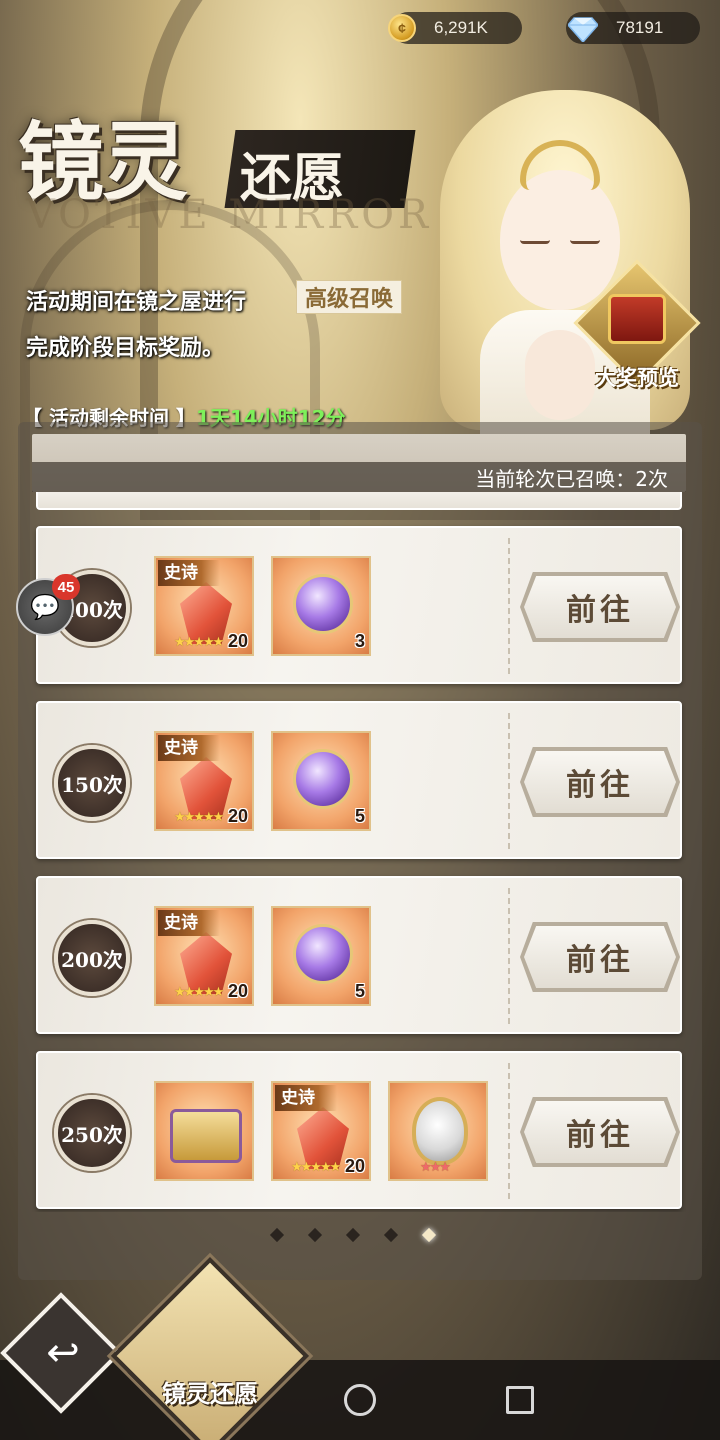  I want to click on nav-home-icon, so click(360, 1400).